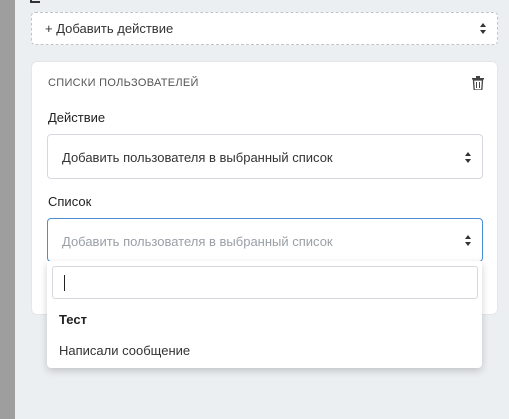 This screenshot has width=509, height=419. What do you see at coordinates (197, 157) in the screenshot?
I see `action-select-value: Добавить пользователя в выбранный список` at bounding box center [197, 157].